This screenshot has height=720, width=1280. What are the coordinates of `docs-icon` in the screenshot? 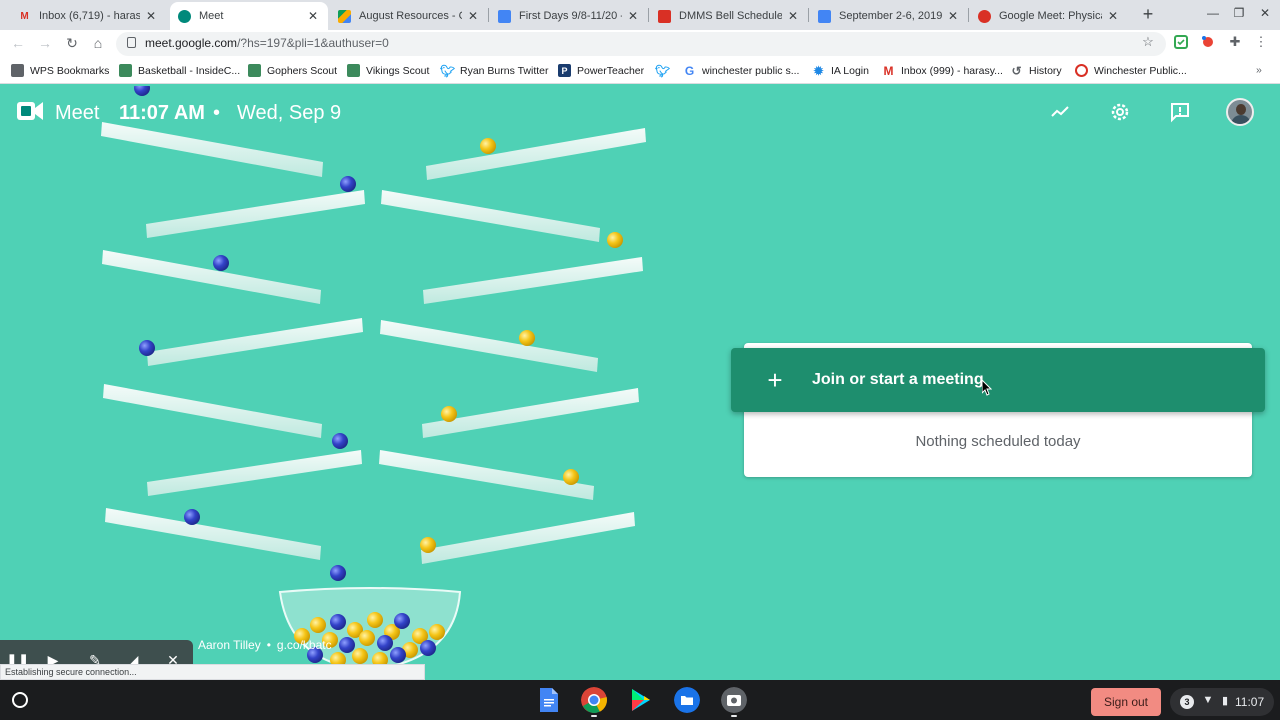 It's located at (504, 16).